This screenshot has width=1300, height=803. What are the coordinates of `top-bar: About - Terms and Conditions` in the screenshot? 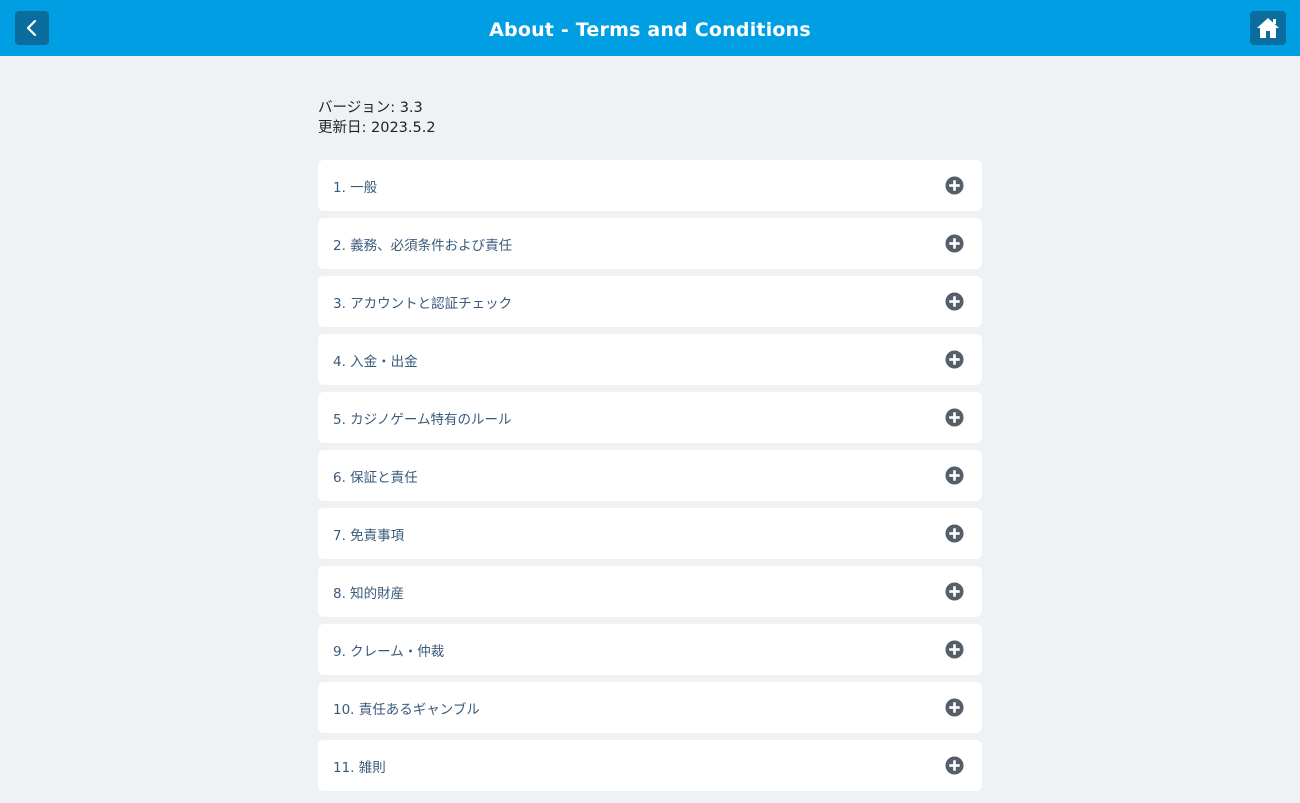 It's located at (650, 28).